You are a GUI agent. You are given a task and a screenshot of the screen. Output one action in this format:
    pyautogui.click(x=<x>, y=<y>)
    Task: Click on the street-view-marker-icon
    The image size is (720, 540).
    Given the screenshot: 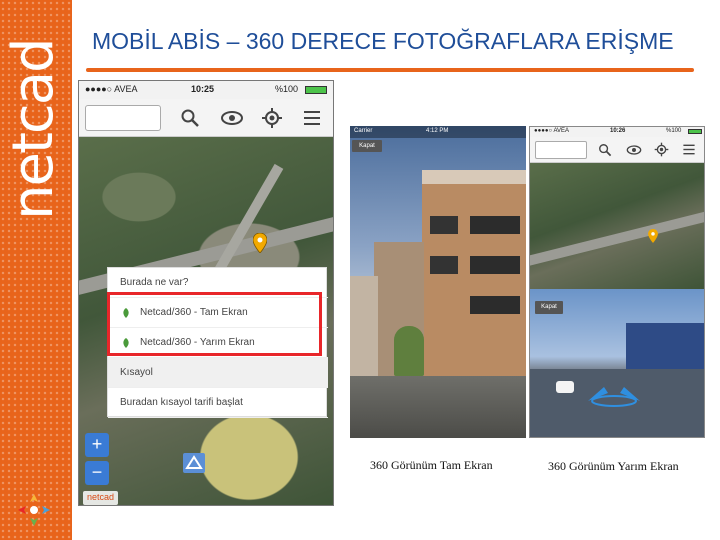 What is the action you would take?
    pyautogui.click(x=194, y=463)
    